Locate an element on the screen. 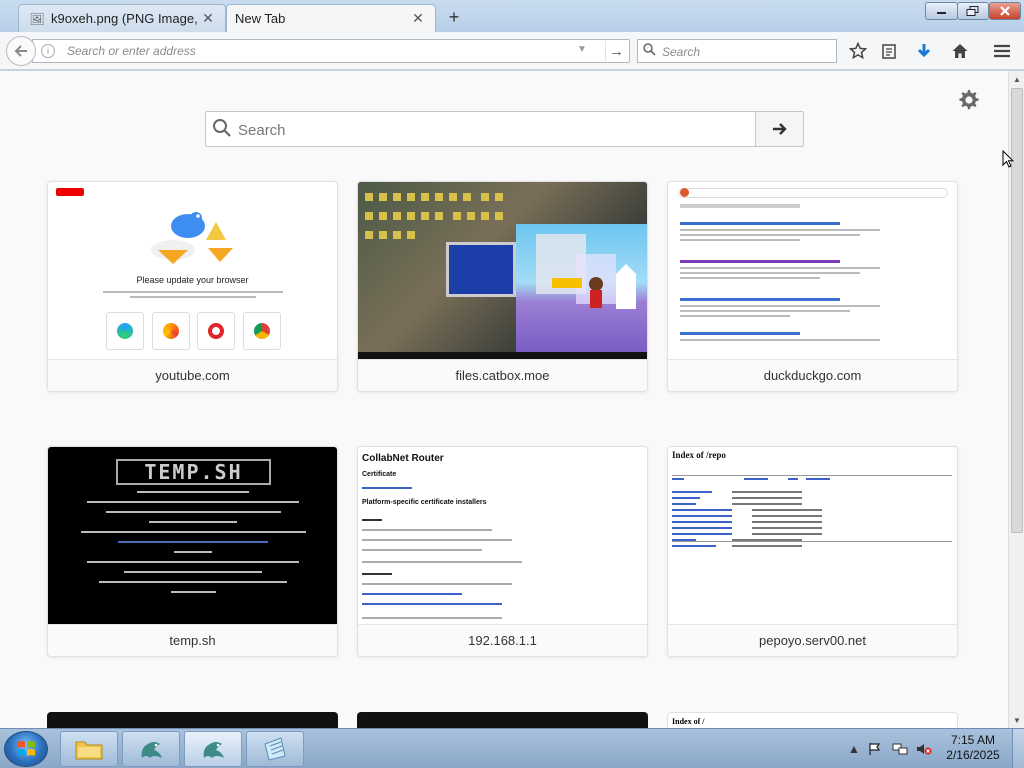  restore-button is located at coordinates (973, 11).